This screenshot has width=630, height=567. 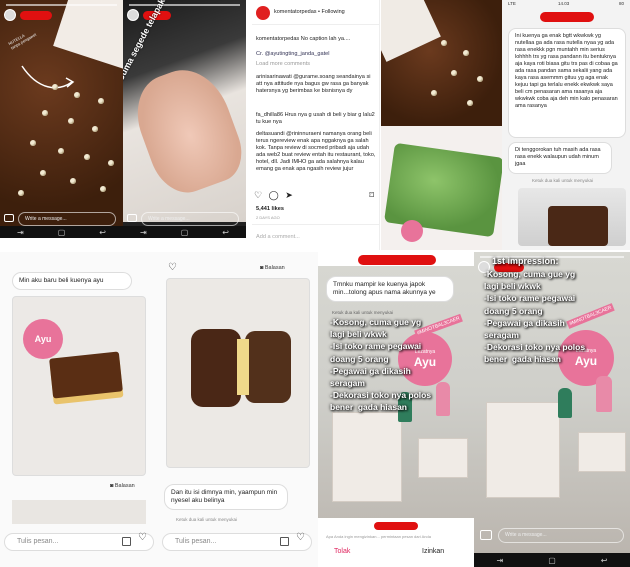 I want to click on cake-piece-right, so click(x=268, y=367).